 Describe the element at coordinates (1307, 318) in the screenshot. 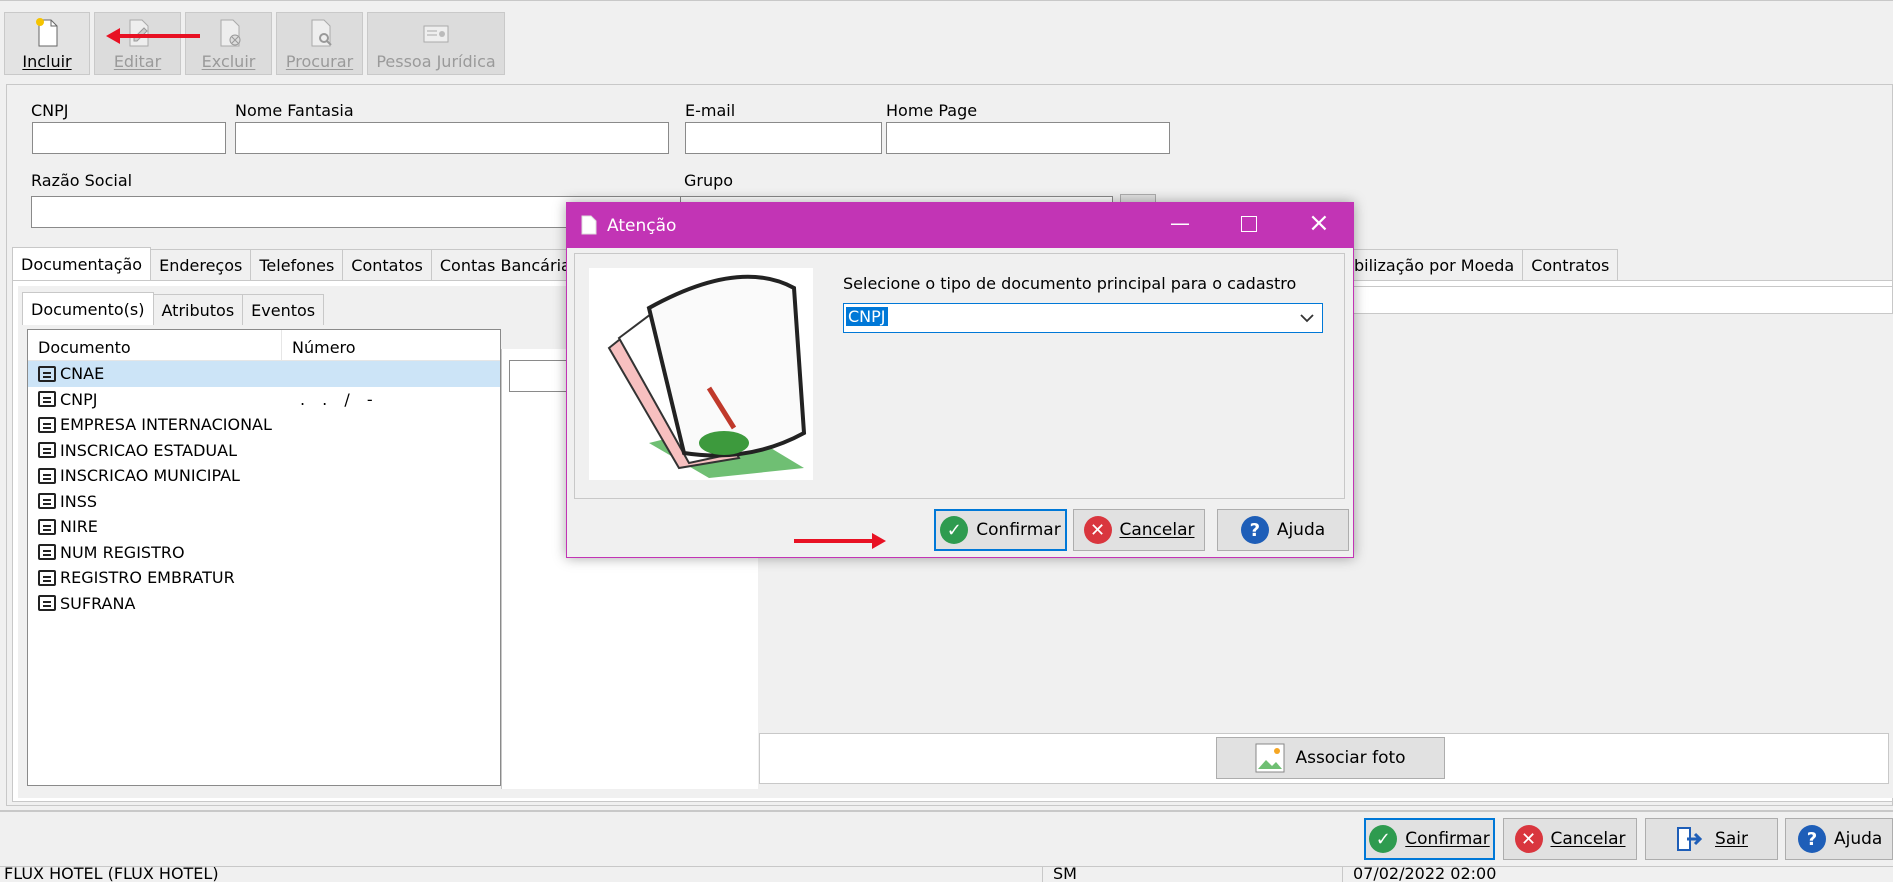

I see `chevron-down-icon` at that location.